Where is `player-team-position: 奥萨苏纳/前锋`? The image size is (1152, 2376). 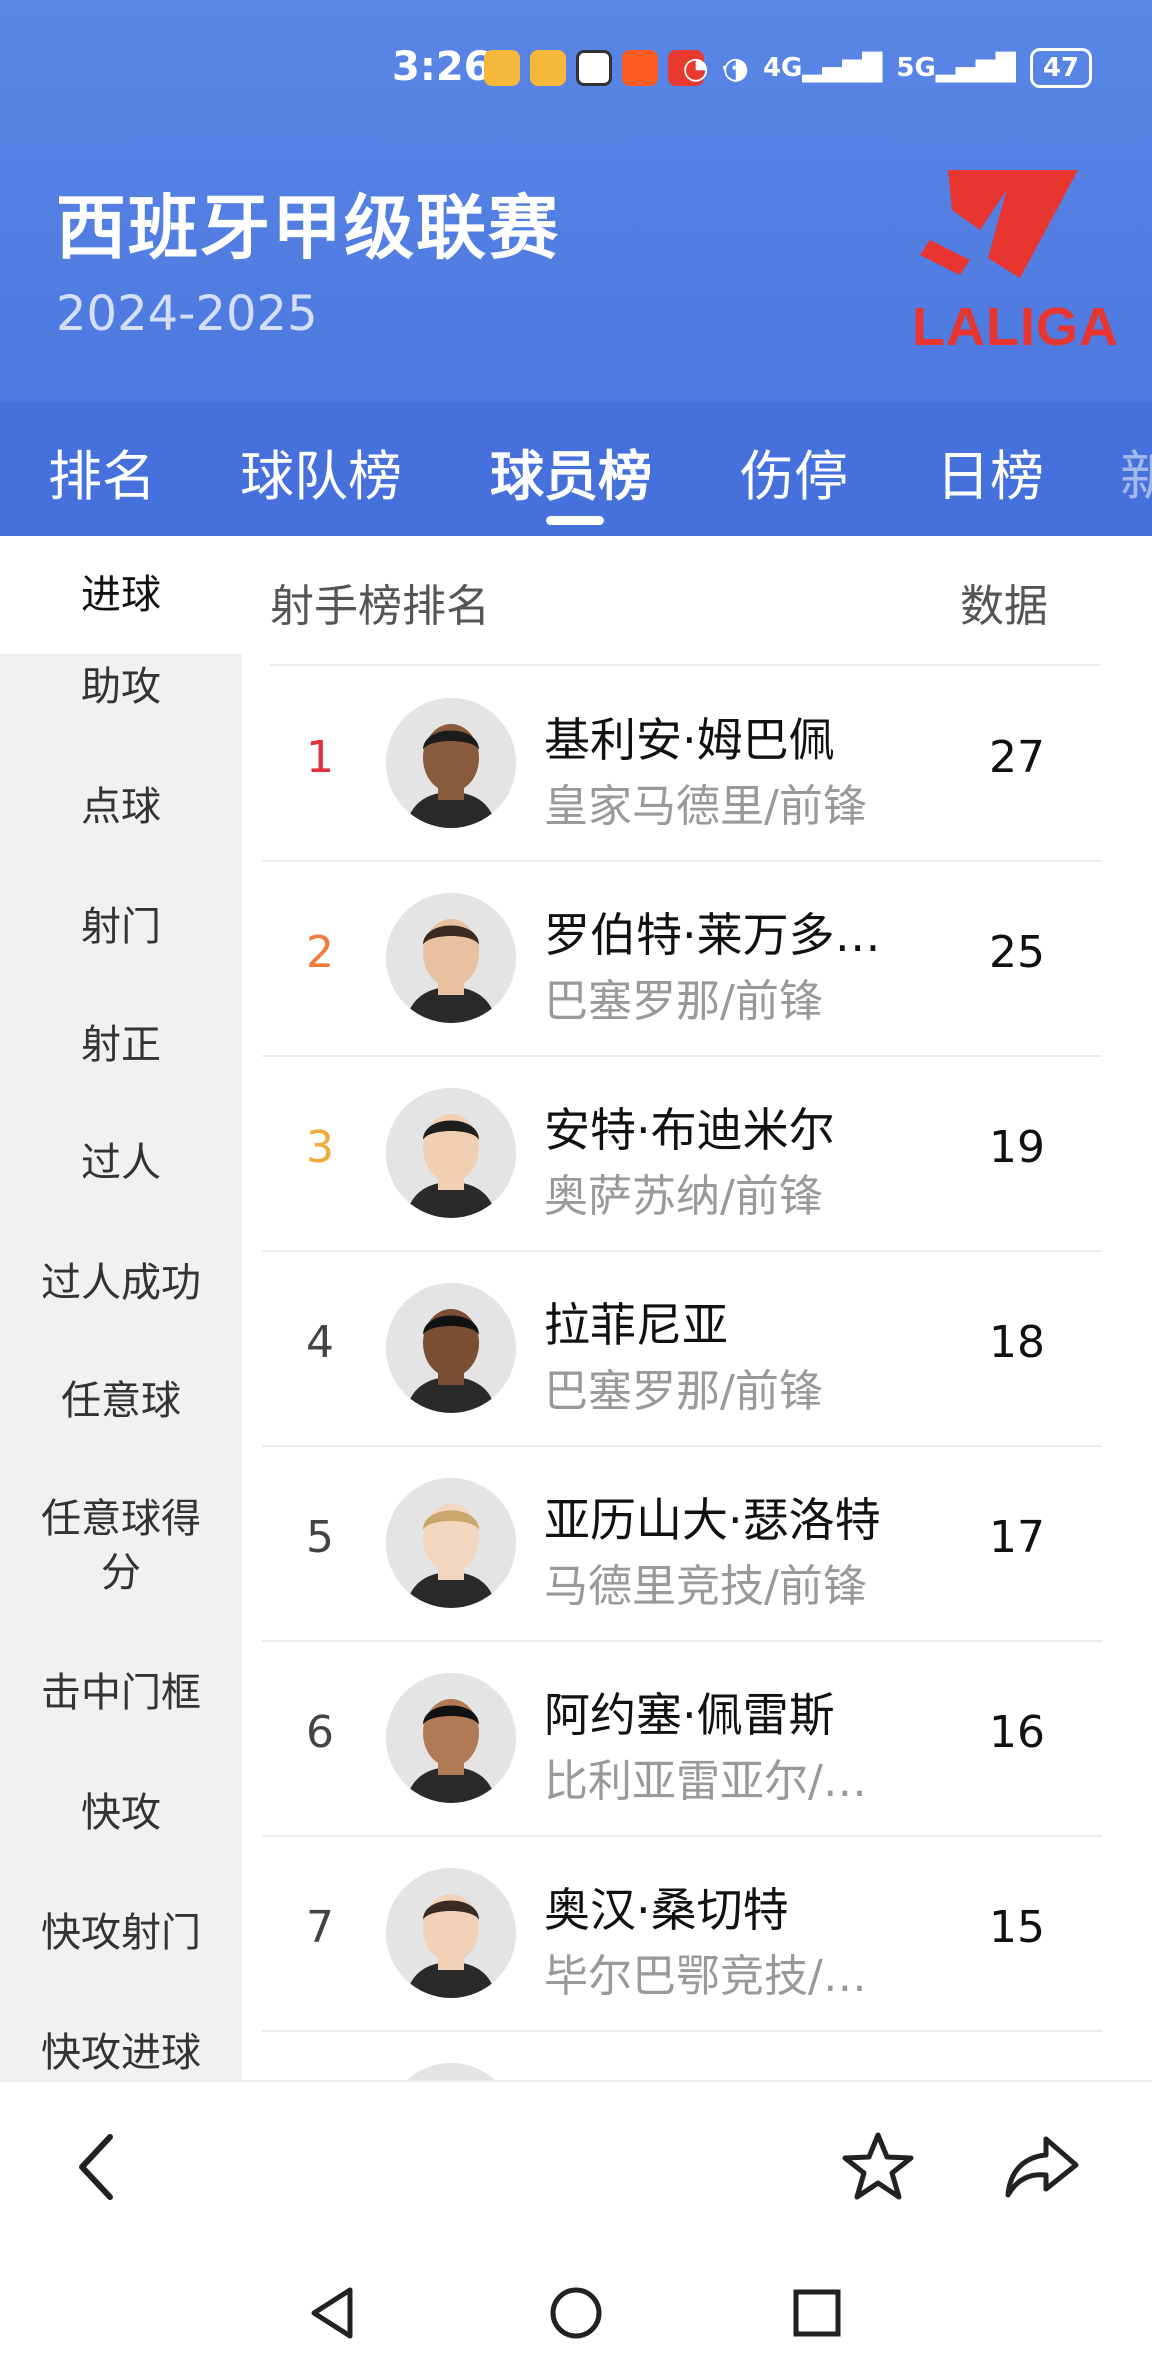 player-team-position: 奥萨苏纳/前锋 is located at coordinates (683, 1196).